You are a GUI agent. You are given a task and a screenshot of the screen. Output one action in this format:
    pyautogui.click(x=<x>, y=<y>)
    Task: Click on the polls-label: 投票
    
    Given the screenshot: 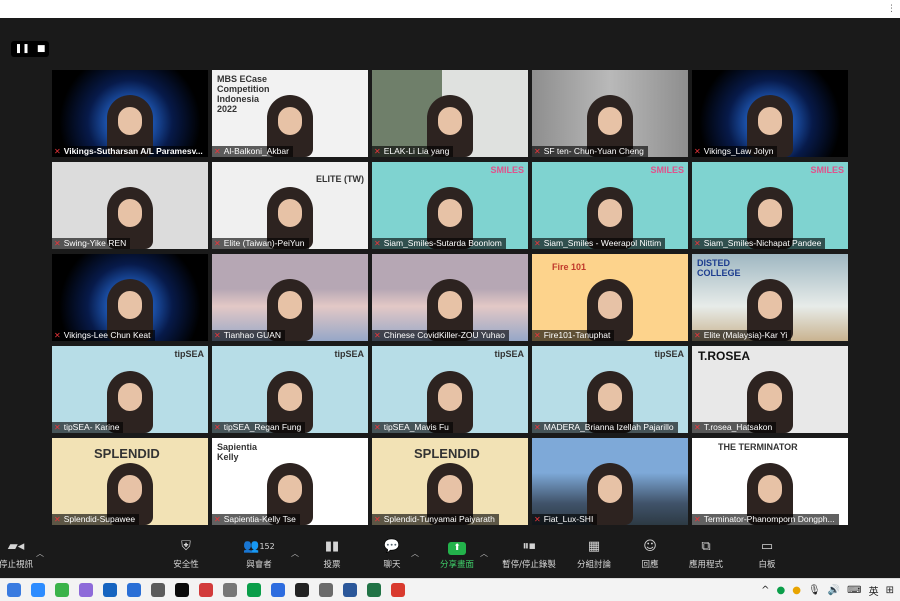 What is the action you would take?
    pyautogui.click(x=332, y=565)
    